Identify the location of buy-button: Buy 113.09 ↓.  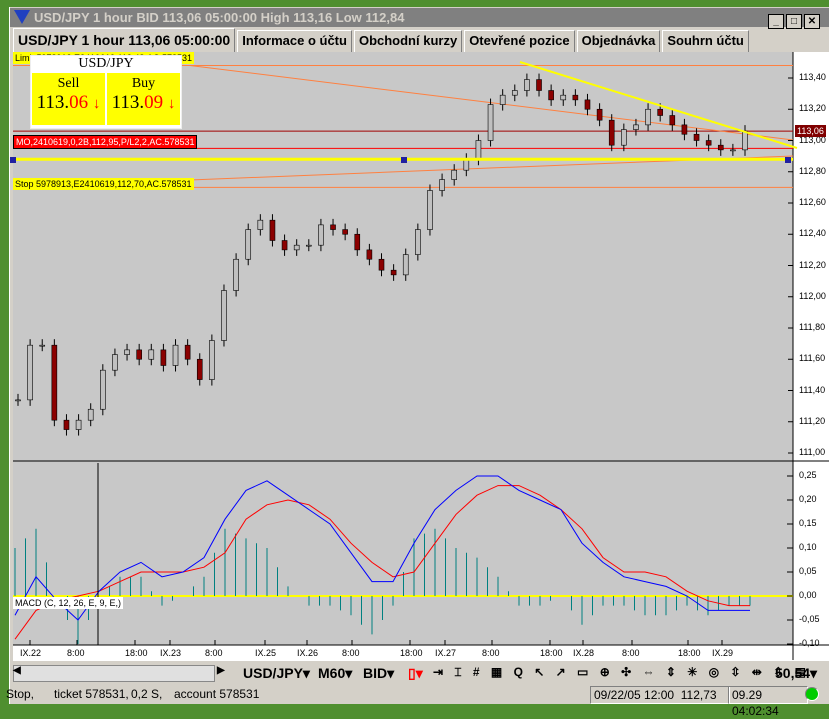
(143, 99).